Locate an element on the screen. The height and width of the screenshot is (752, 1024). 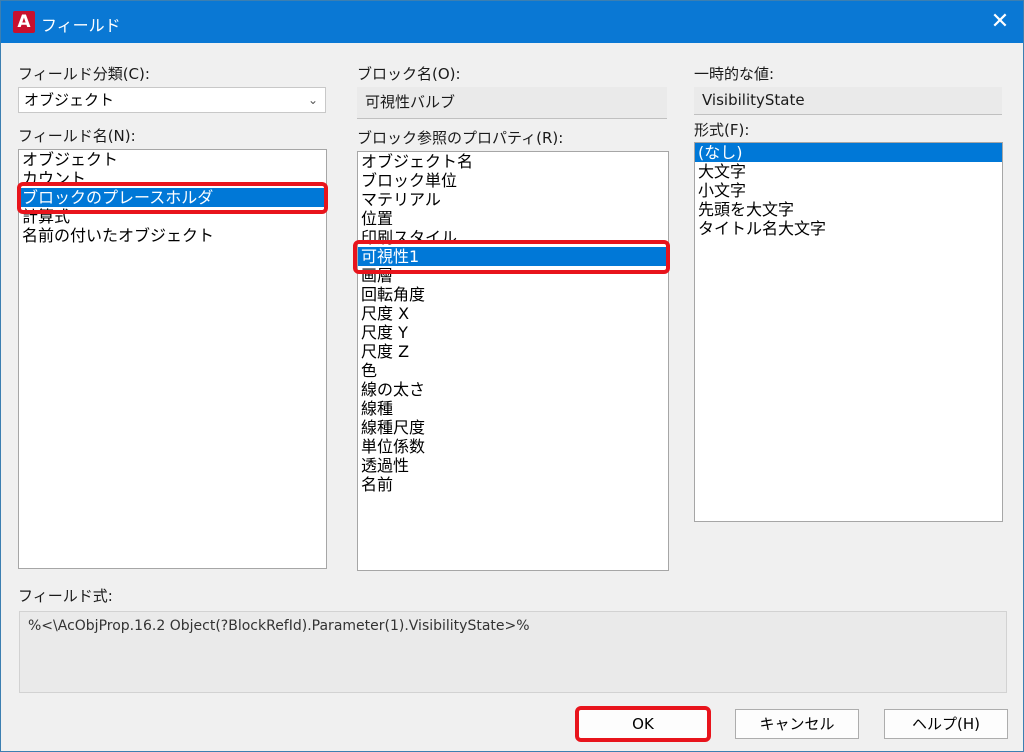
property-item: 可視性1 is located at coordinates (513, 256).